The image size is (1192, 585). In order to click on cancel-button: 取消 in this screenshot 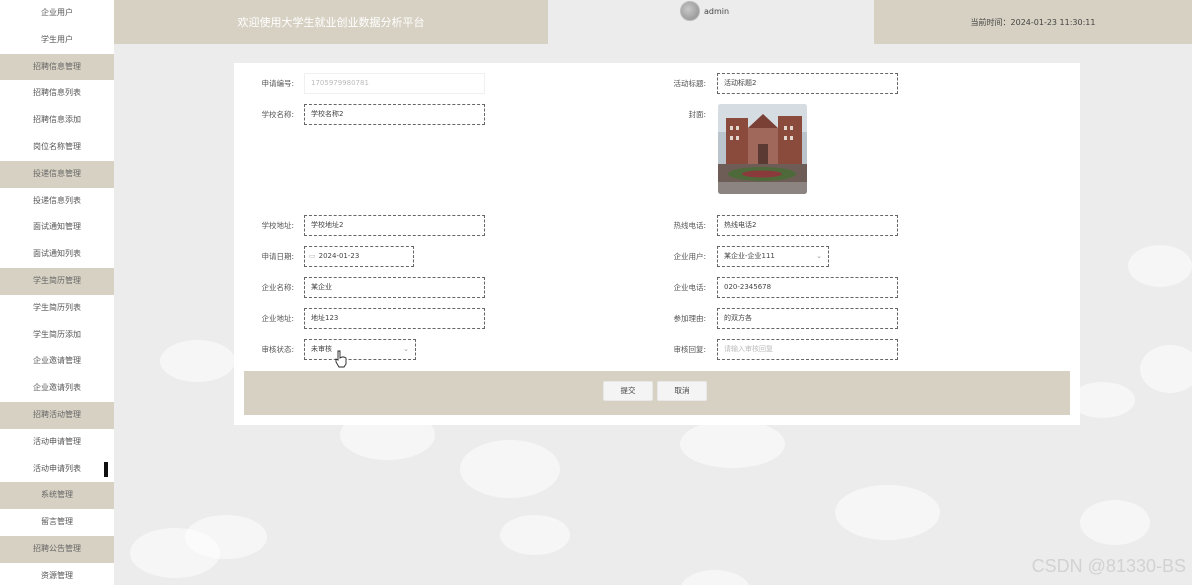, I will do `click(682, 391)`.